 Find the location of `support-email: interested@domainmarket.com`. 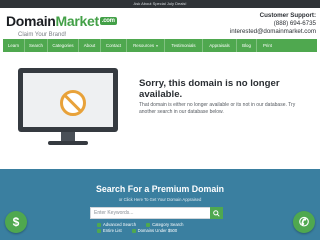

support-email: interested@domainmarket.com is located at coordinates (273, 32).